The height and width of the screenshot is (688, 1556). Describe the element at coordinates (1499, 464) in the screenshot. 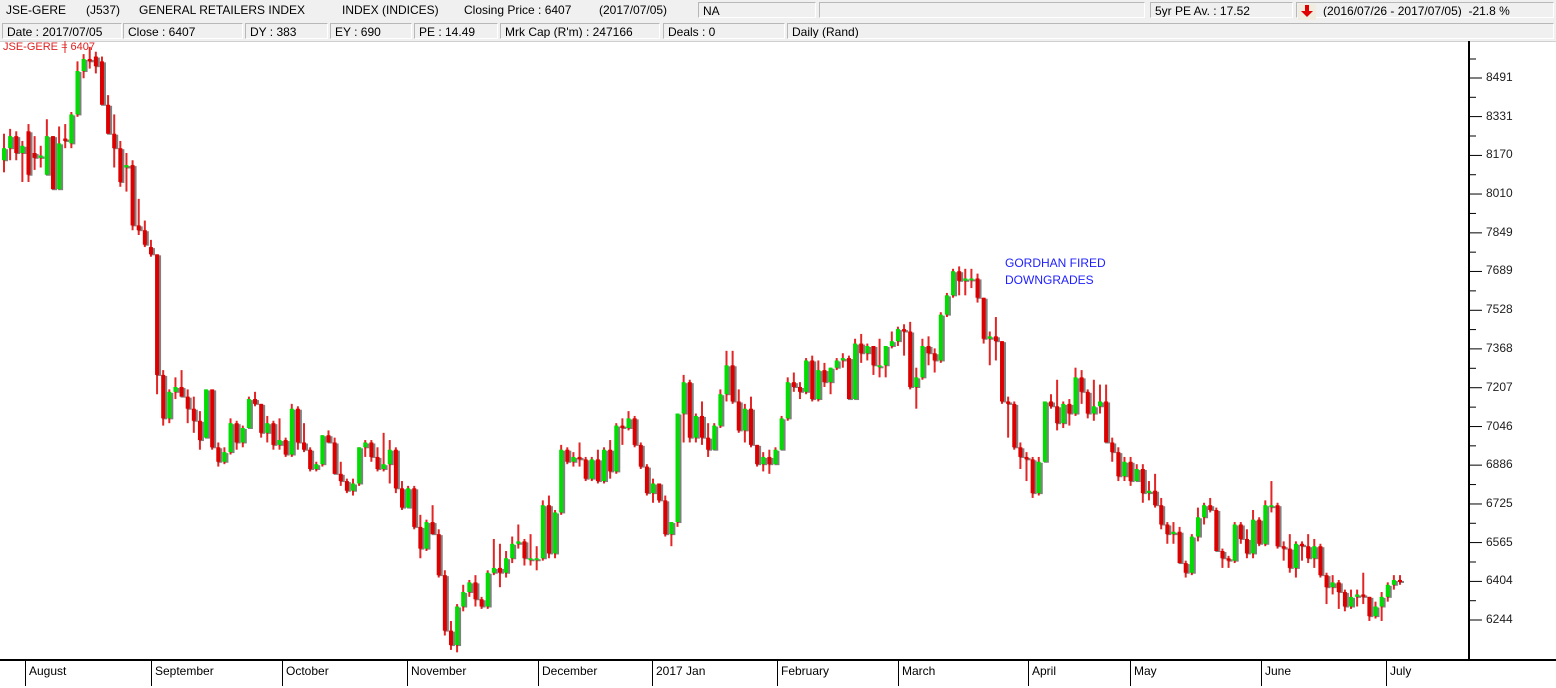

I see `y-tick-label: 6886` at that location.